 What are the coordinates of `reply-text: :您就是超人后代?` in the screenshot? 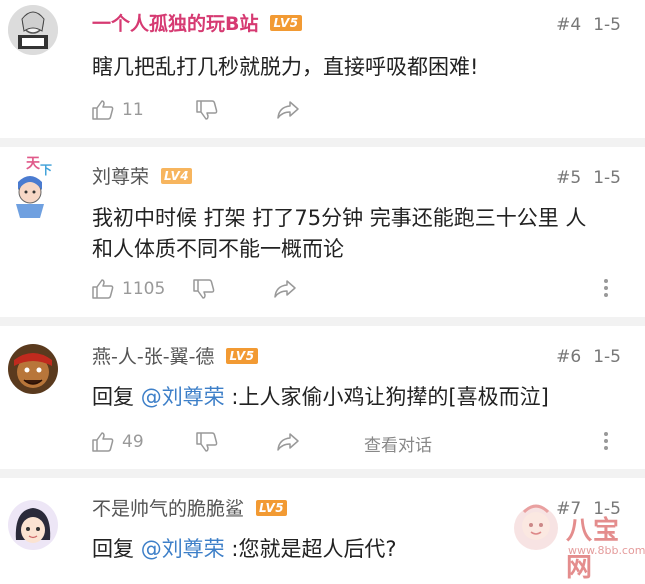 It's located at (310, 549).